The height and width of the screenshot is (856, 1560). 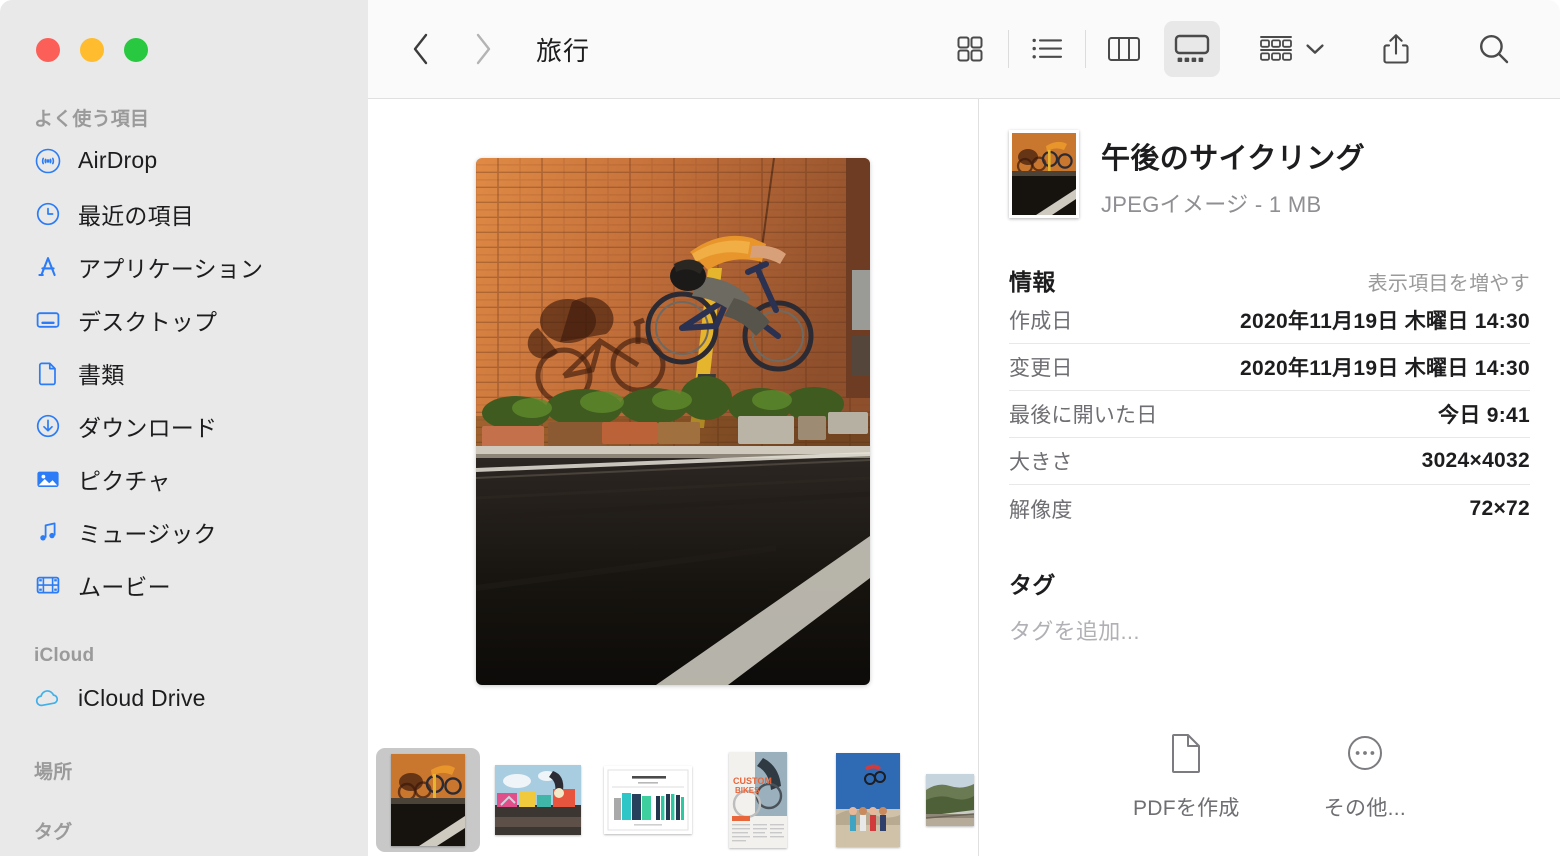 I want to click on sidebar-item-icloud-drive: iCloud Drive, so click(x=184, y=698).